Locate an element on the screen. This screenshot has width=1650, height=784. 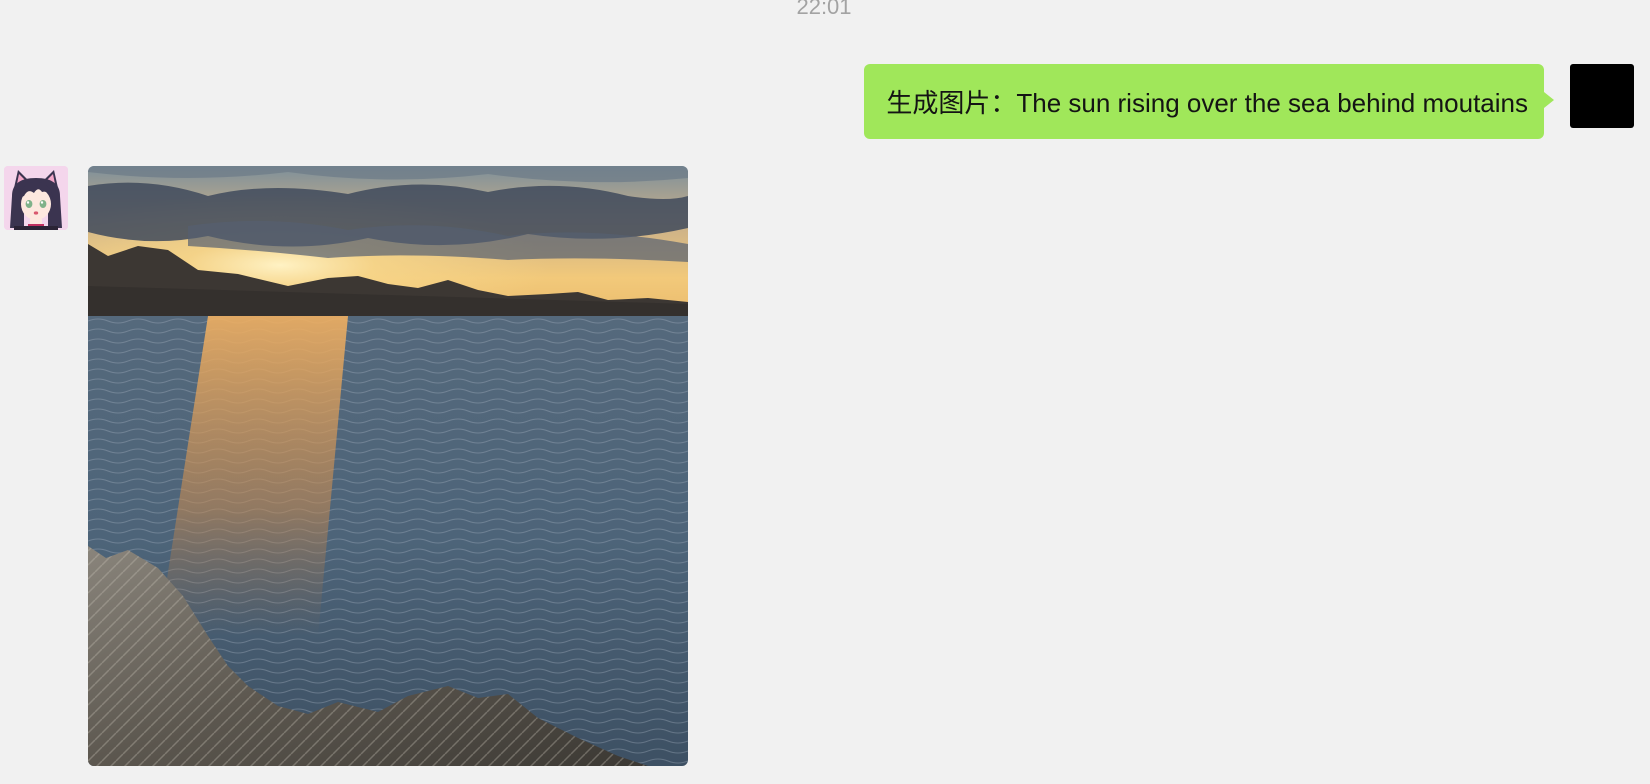
anime-cat-girl-avatar-icon is located at coordinates (36, 198).